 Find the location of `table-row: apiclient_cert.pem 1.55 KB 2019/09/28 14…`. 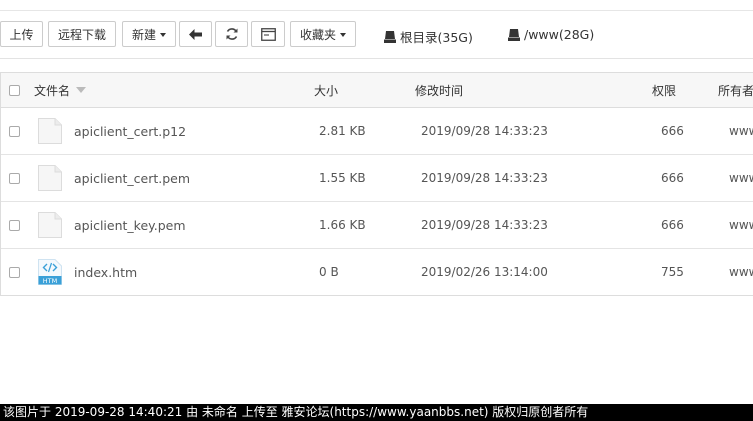

table-row: apiclient_cert.pem 1.55 KB 2019/09/28 14… is located at coordinates (377, 178).